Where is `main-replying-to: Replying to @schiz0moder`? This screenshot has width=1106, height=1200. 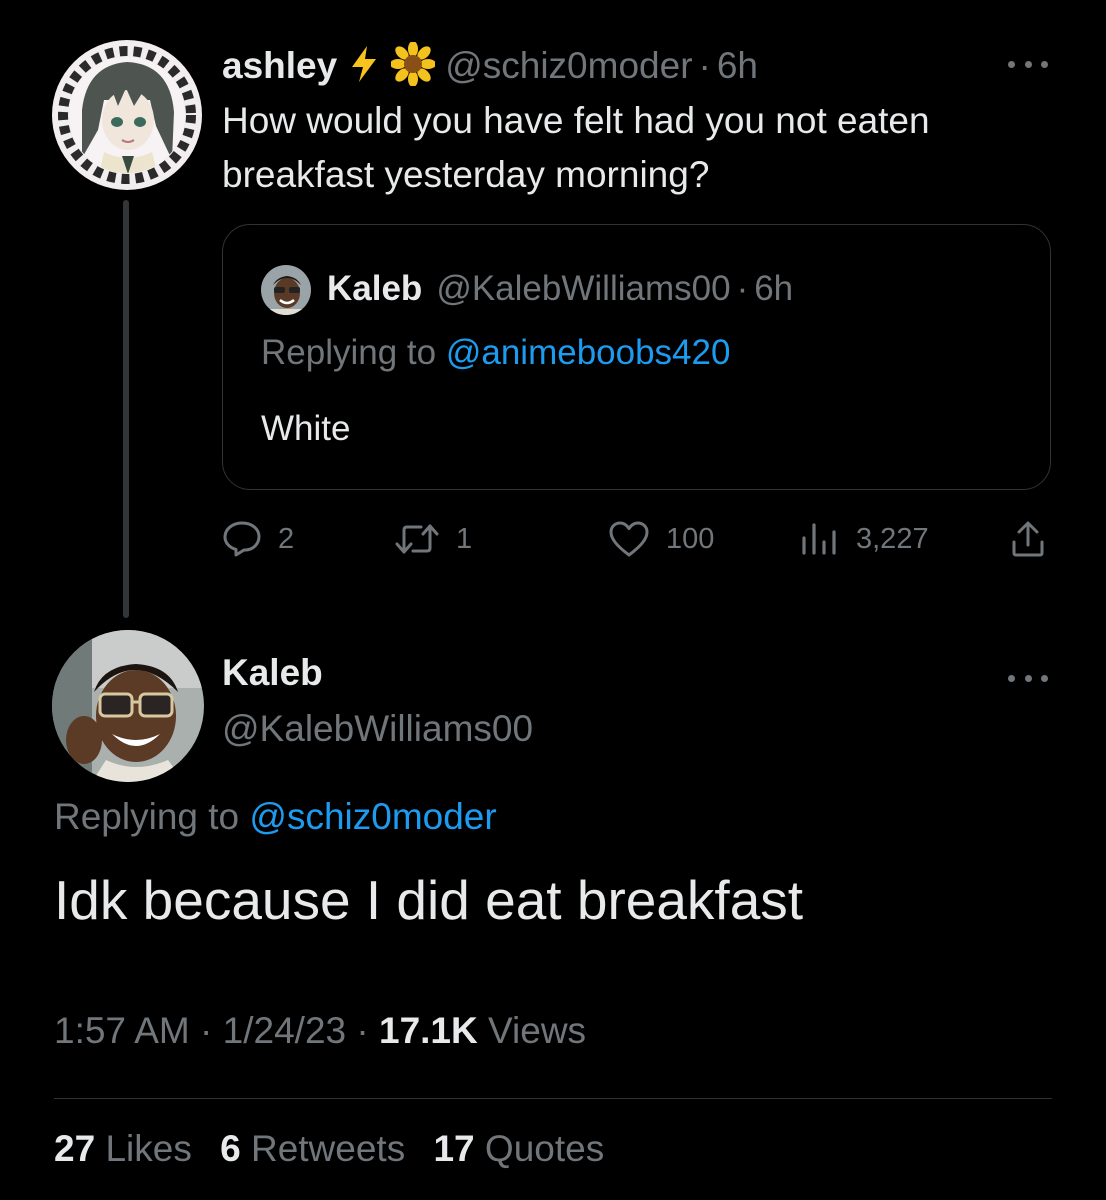
main-replying-to: Replying to @schiz0moder is located at coordinates (275, 817).